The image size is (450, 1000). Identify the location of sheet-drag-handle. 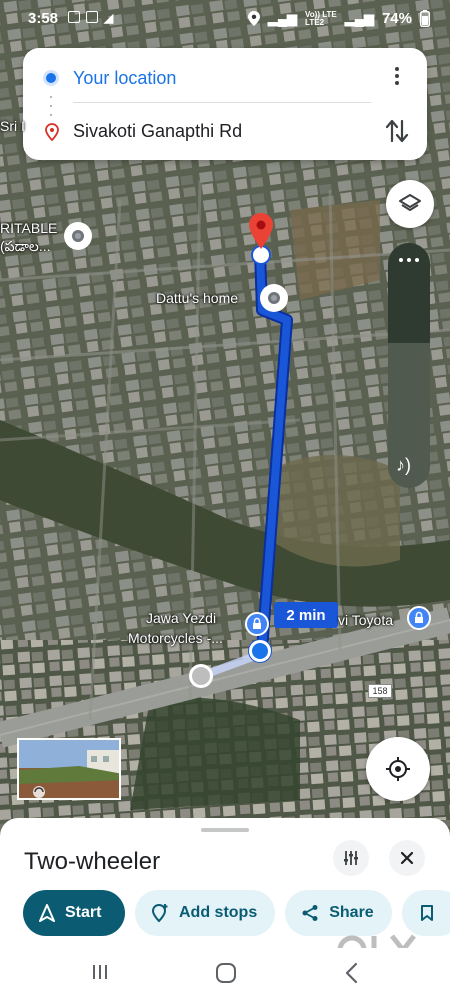
(225, 830).